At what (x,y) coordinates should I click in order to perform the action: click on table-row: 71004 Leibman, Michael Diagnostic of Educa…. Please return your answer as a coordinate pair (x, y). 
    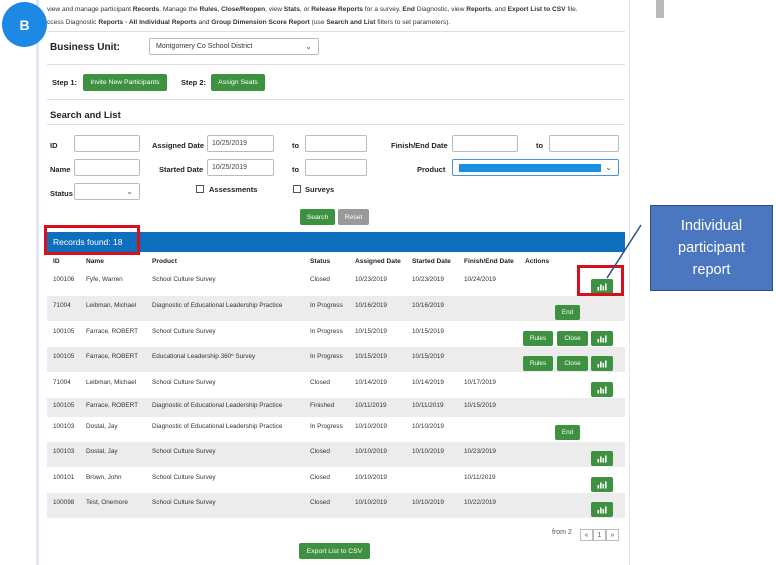
    Looking at the image, I should click on (336, 308).